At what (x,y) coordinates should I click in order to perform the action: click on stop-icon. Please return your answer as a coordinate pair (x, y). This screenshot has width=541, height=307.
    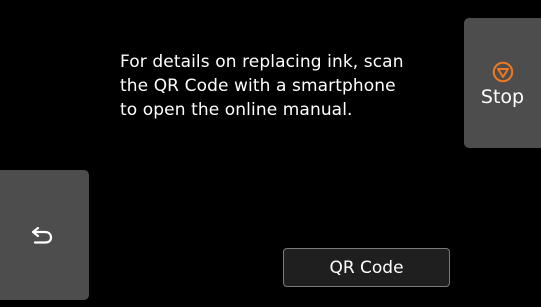
    Looking at the image, I should click on (502, 71).